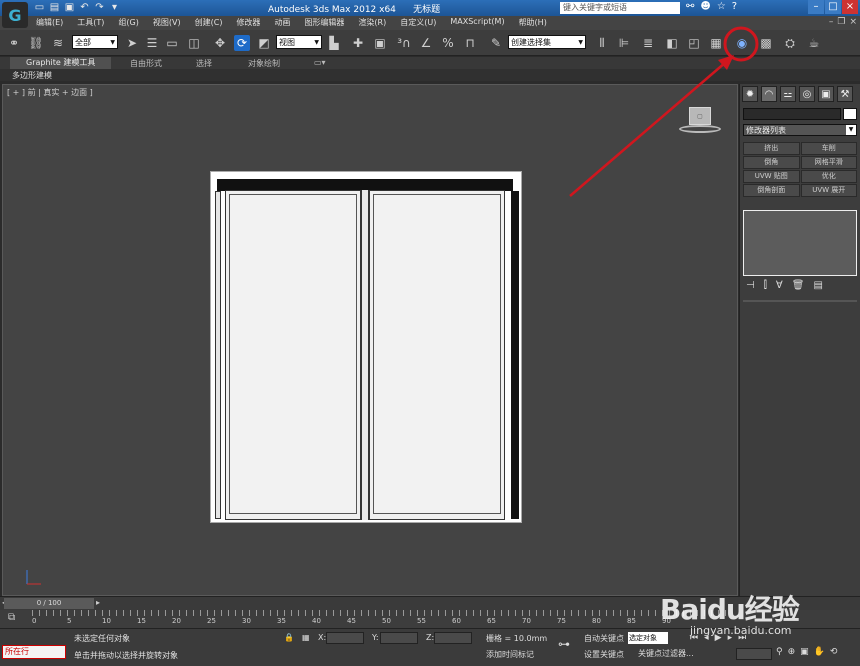 The height and width of the screenshot is (666, 860). What do you see at coordinates (49, 603) in the screenshot?
I see `time-slider-handle: 0 / 100` at bounding box center [49, 603].